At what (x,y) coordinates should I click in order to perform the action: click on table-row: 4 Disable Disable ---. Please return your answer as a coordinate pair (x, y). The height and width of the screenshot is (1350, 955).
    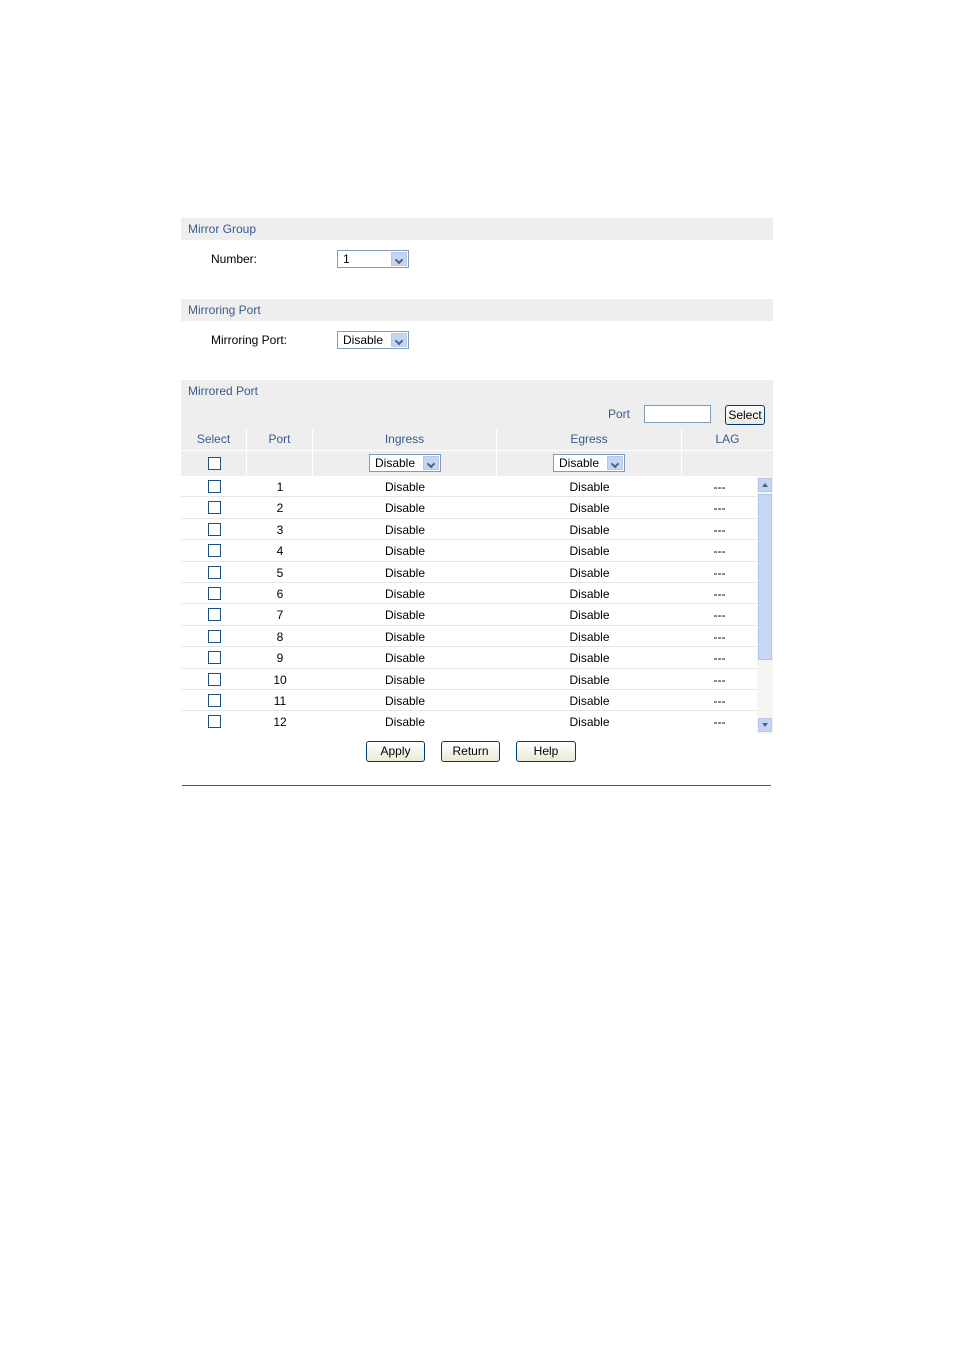
    Looking at the image, I should click on (469, 551).